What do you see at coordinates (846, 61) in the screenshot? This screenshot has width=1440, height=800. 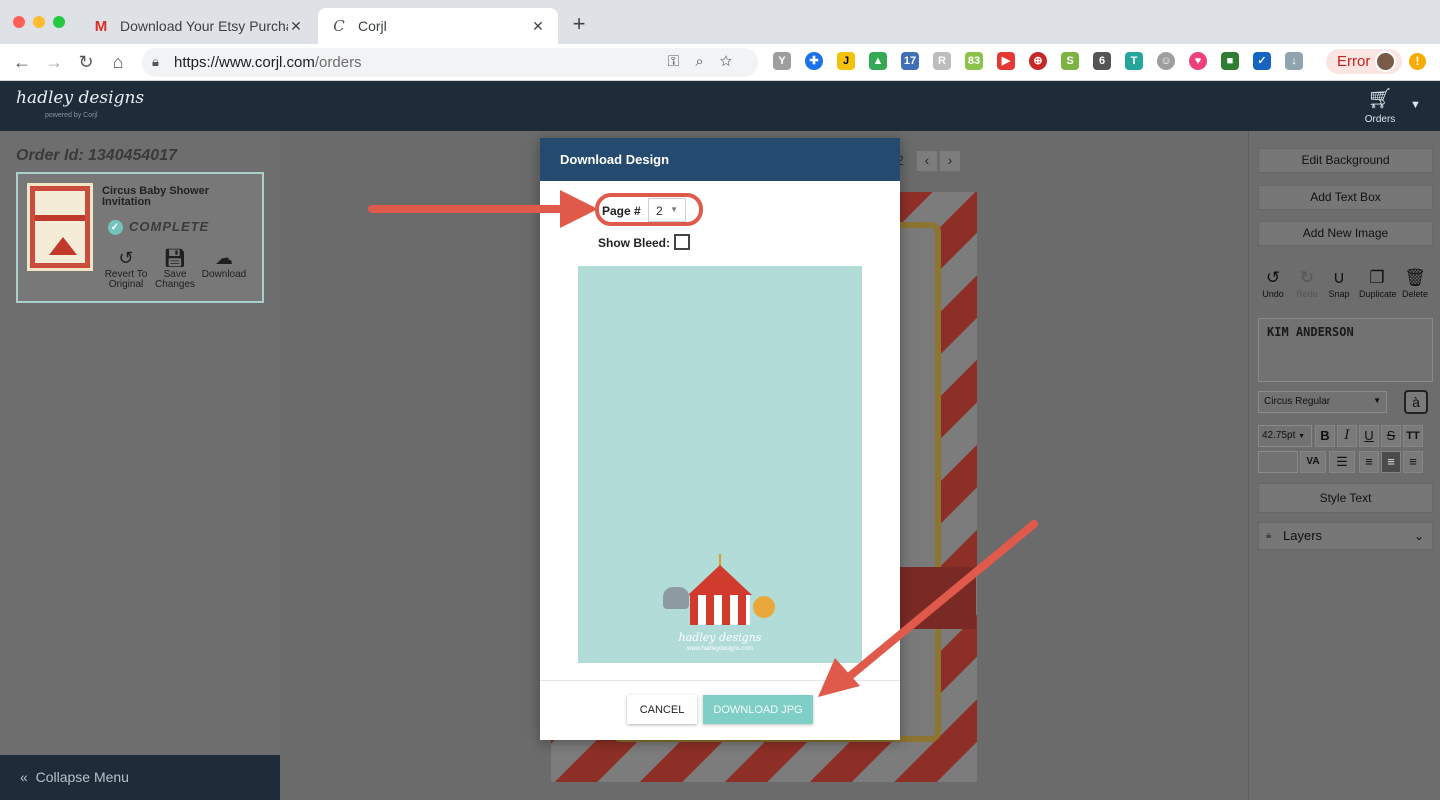 I see `extension-icon: J` at bounding box center [846, 61].